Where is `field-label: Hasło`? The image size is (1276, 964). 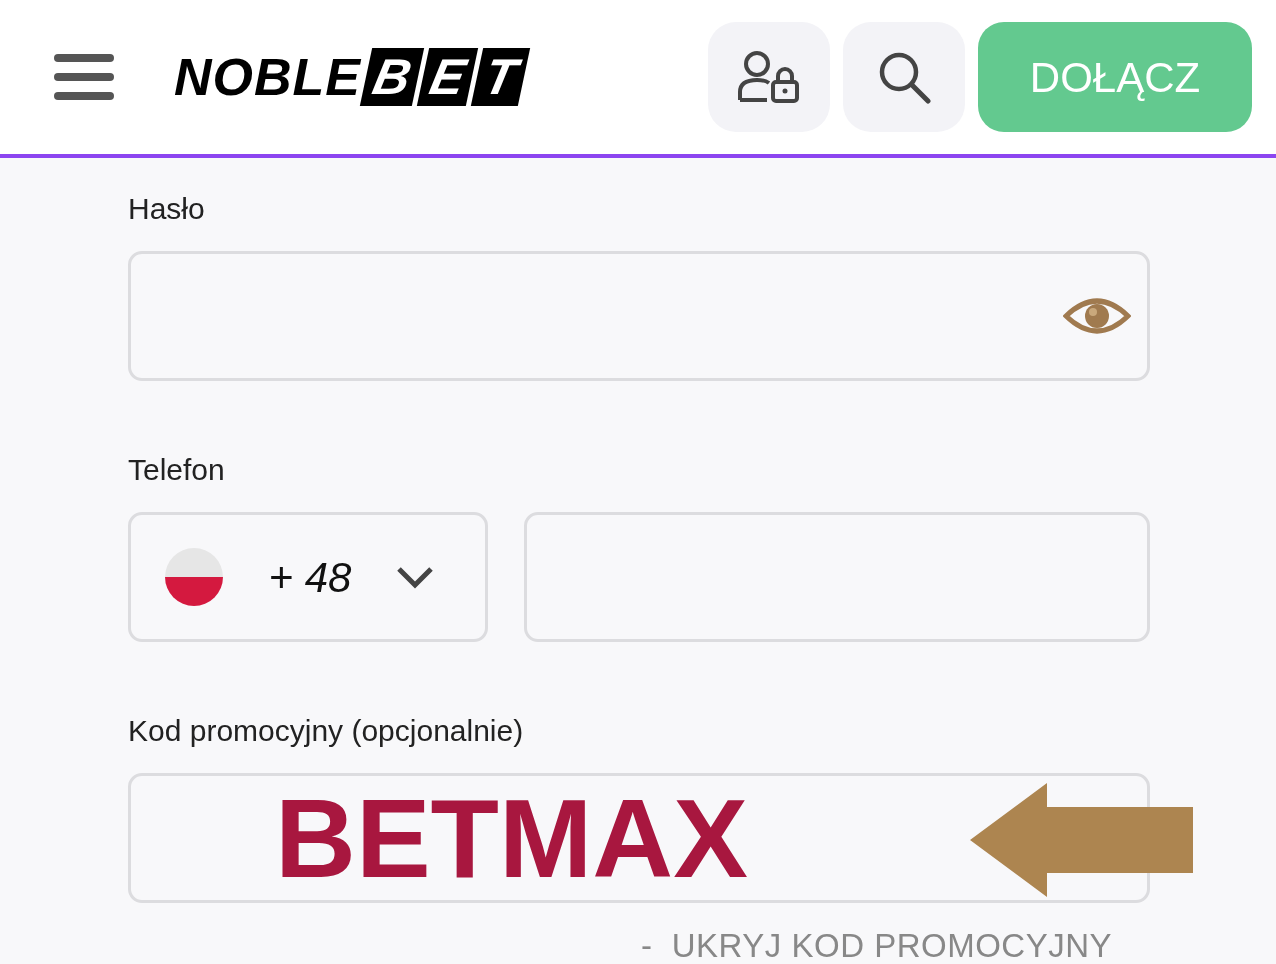 field-label: Hasło is located at coordinates (167, 209).